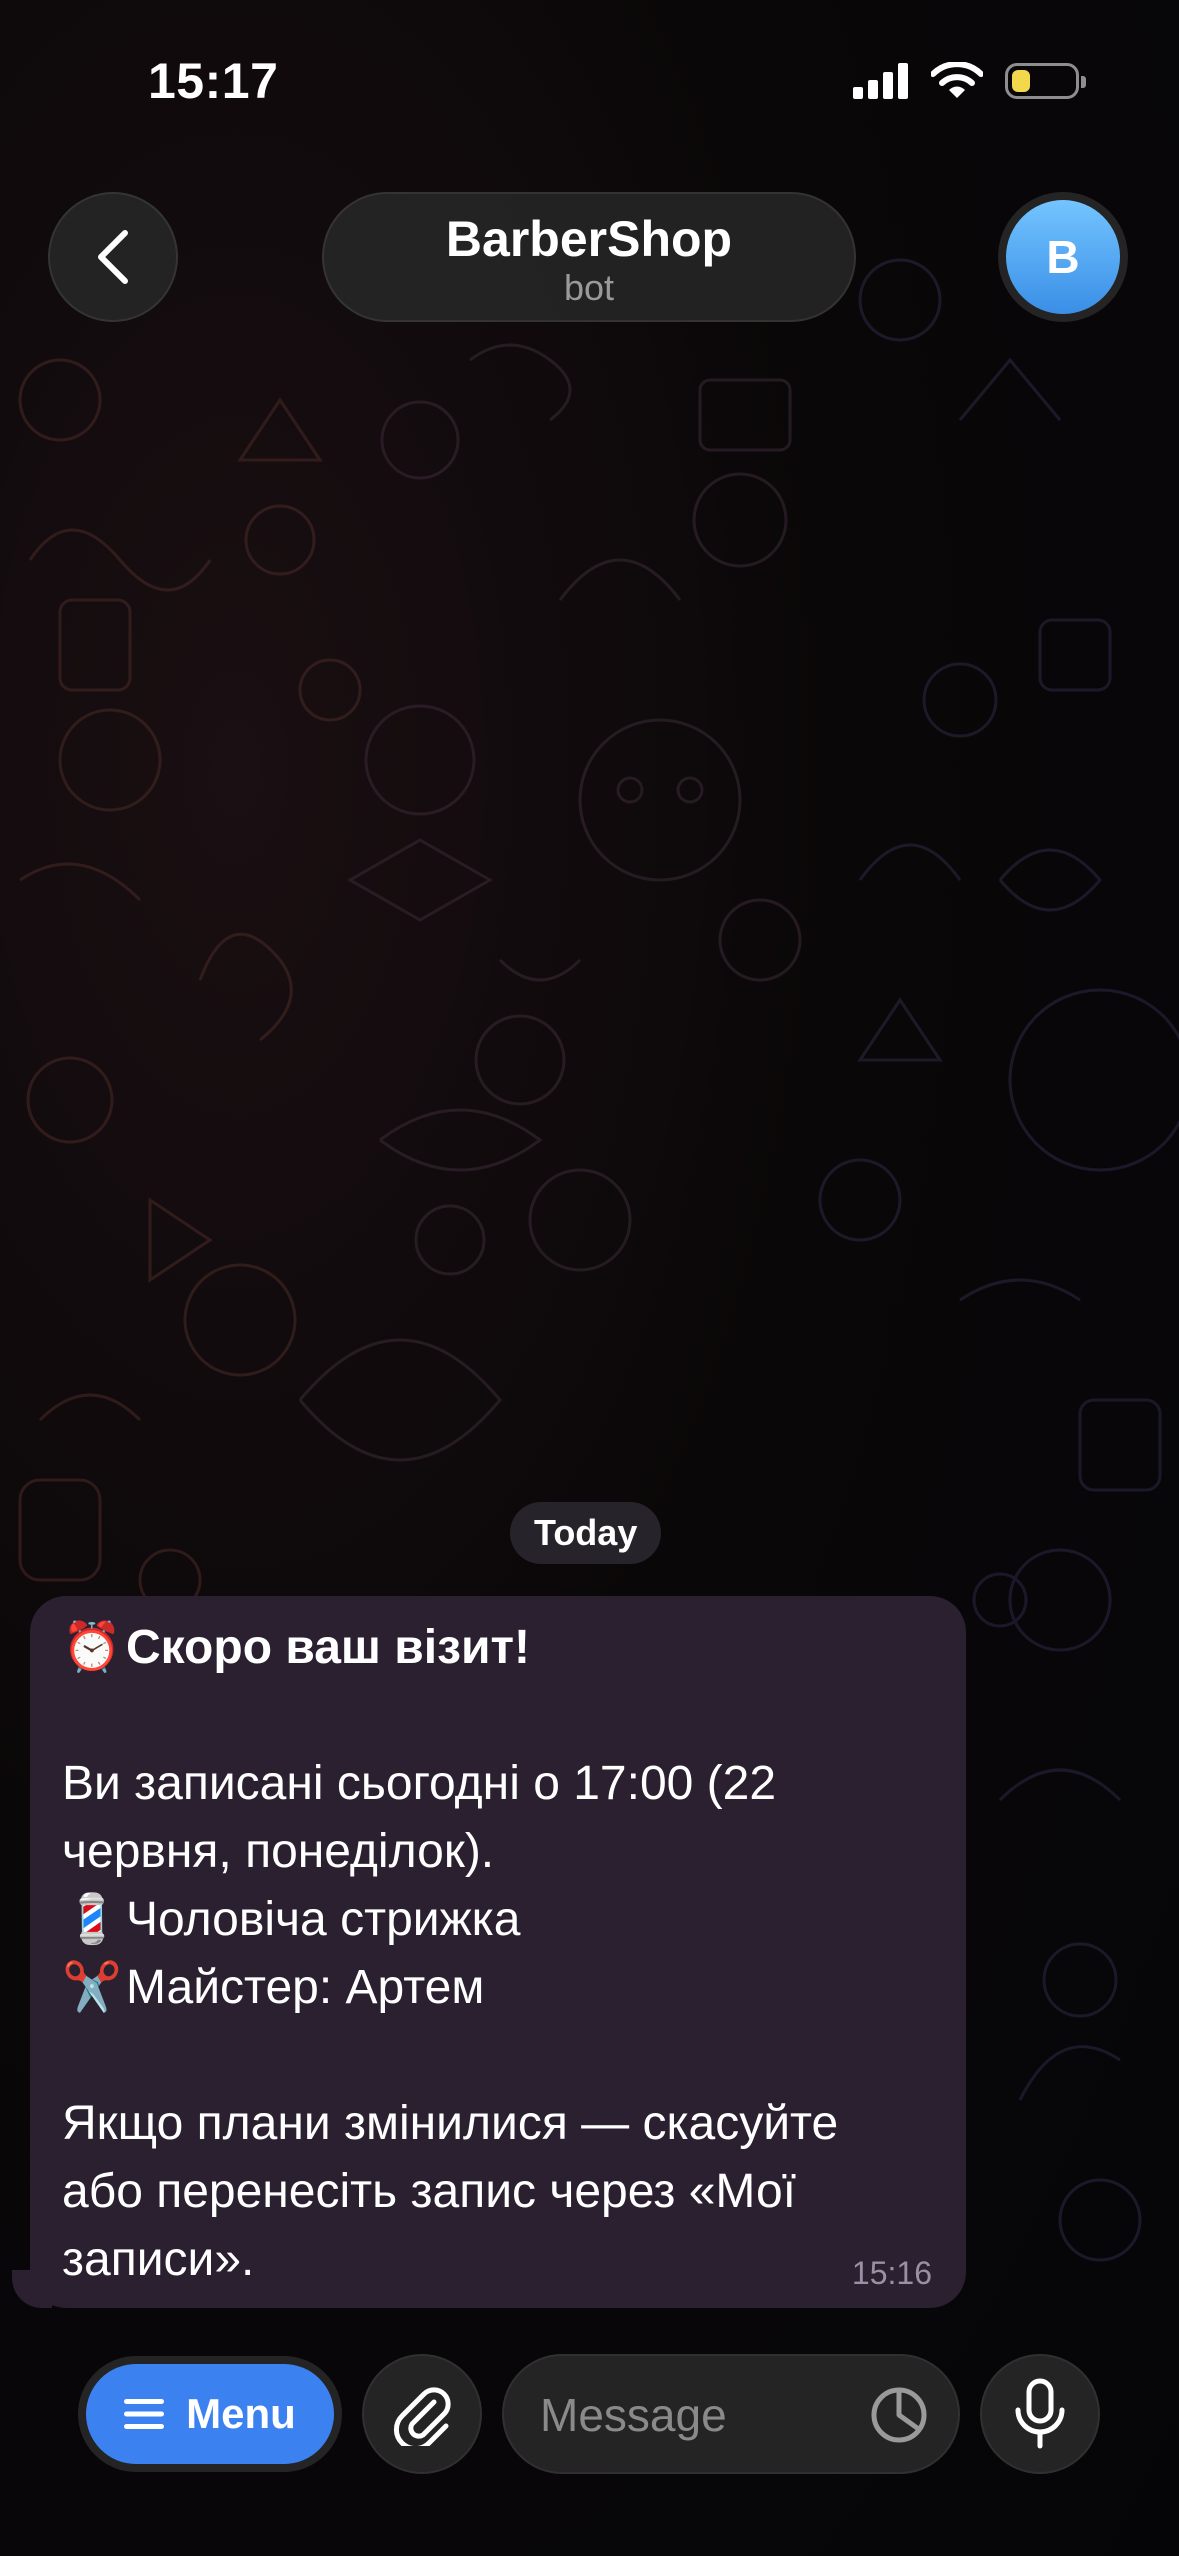 The height and width of the screenshot is (2556, 1179). What do you see at coordinates (328, 1647) in the screenshot?
I see `message-title: Скоро ваш візит!` at bounding box center [328, 1647].